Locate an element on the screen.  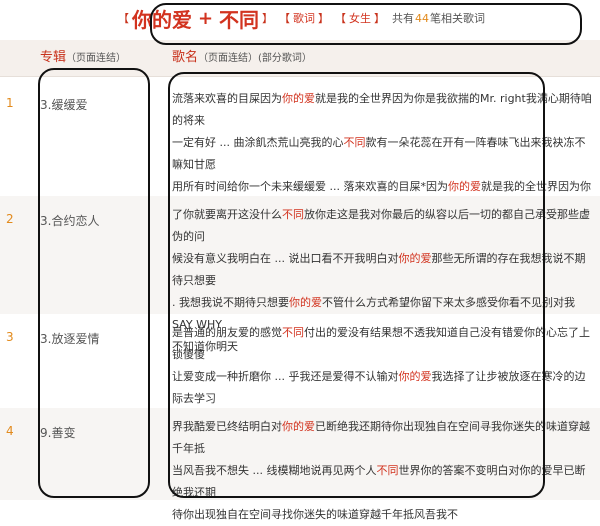
row-number: 2 is located at coordinates (10, 219).